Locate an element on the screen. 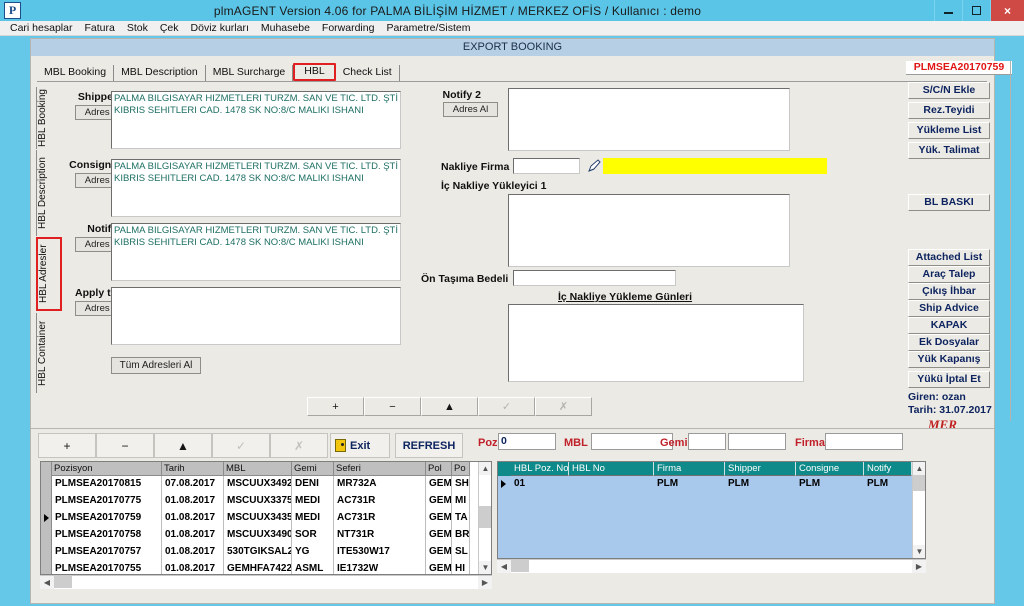  exit-button: Exit is located at coordinates (360, 445).